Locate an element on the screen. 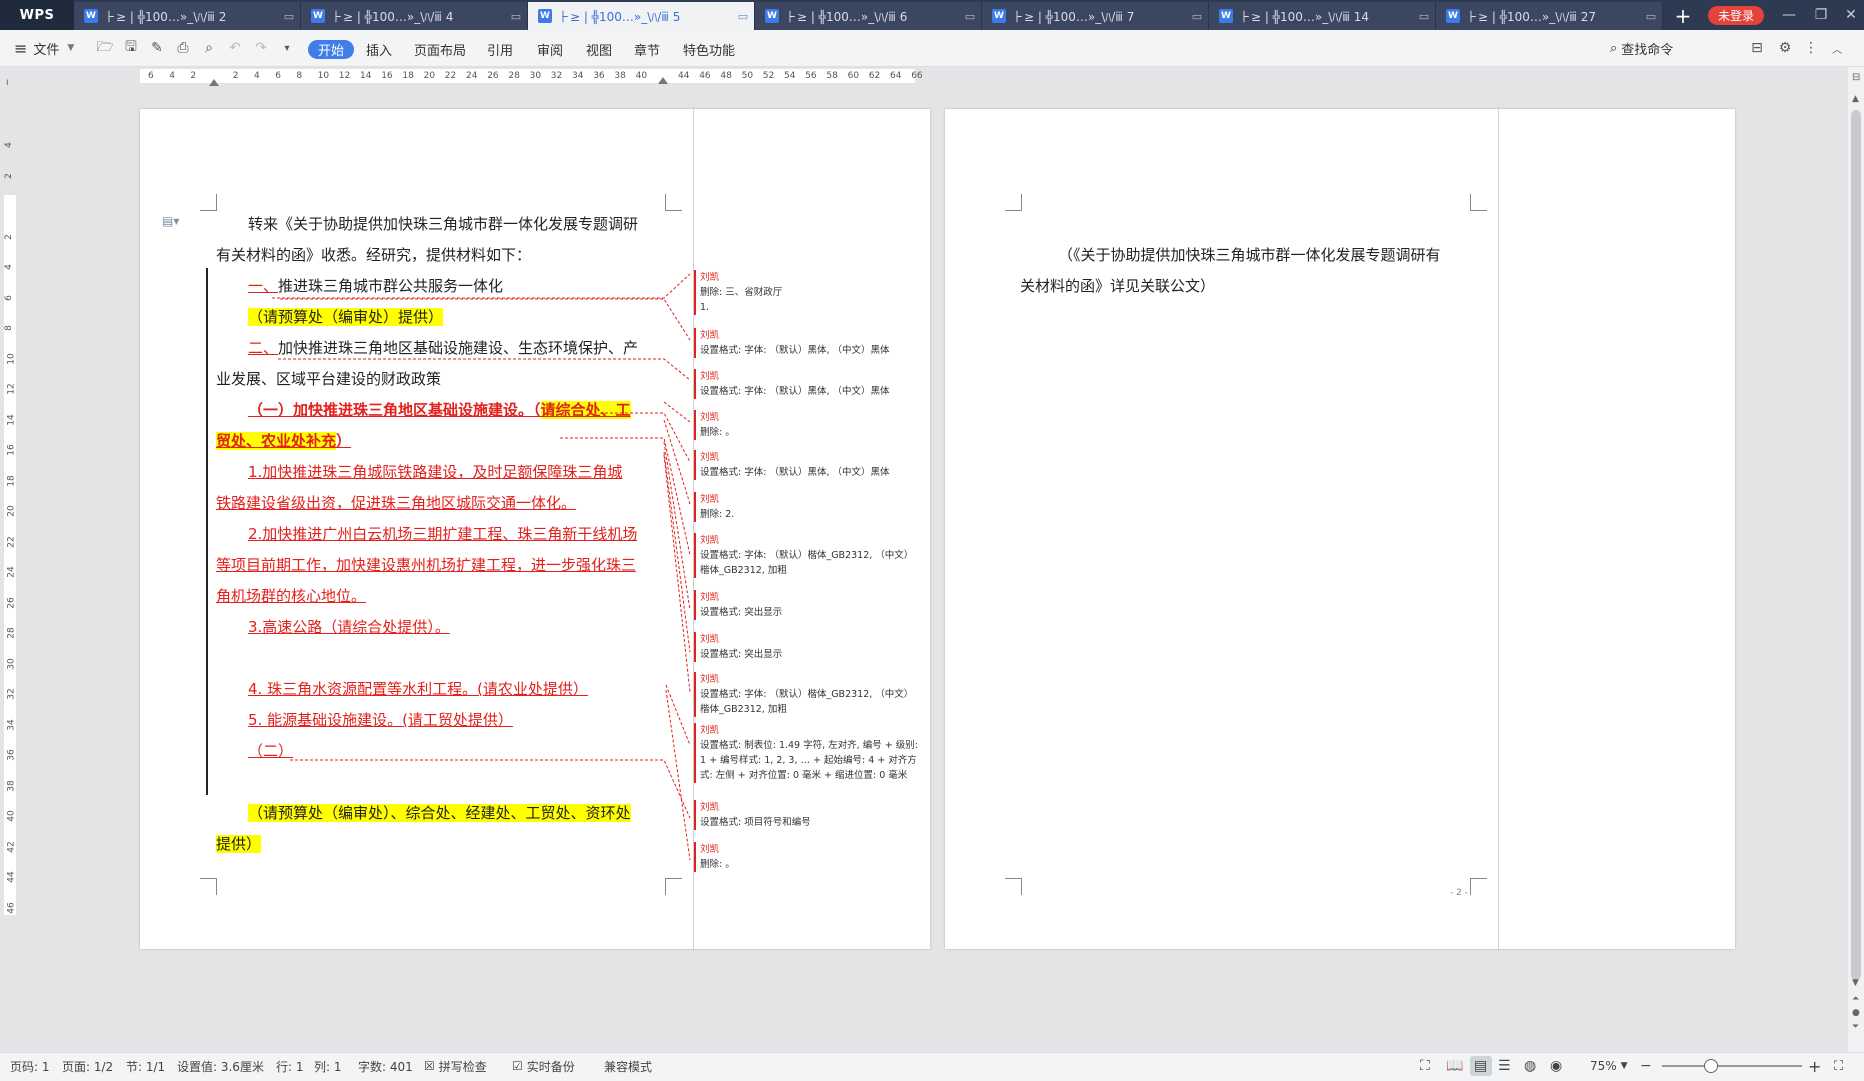 The width and height of the screenshot is (1864, 1081). document-tab: W ⺊≥ | ╬100…»_\ﾊ/ⅲ 27 ▭ is located at coordinates (1549, 16).